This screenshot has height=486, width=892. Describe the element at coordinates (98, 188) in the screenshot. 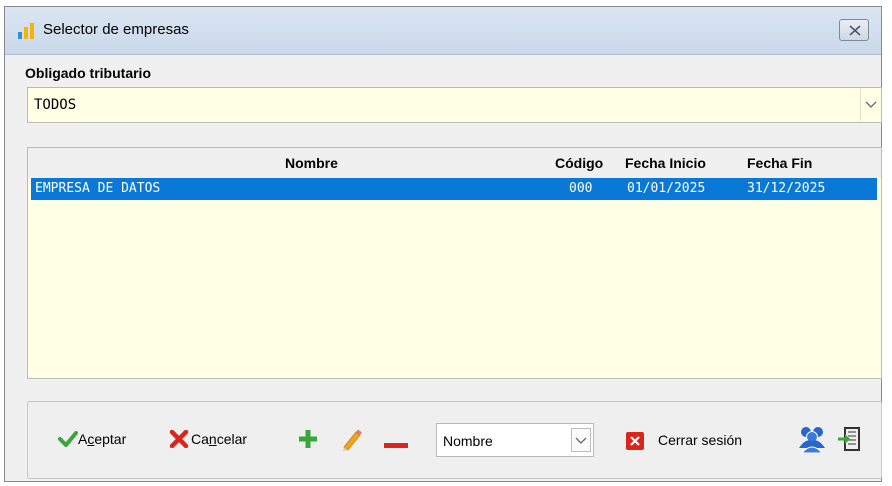

I see `cell-nombre: EMPRESA DE DATOS` at that location.